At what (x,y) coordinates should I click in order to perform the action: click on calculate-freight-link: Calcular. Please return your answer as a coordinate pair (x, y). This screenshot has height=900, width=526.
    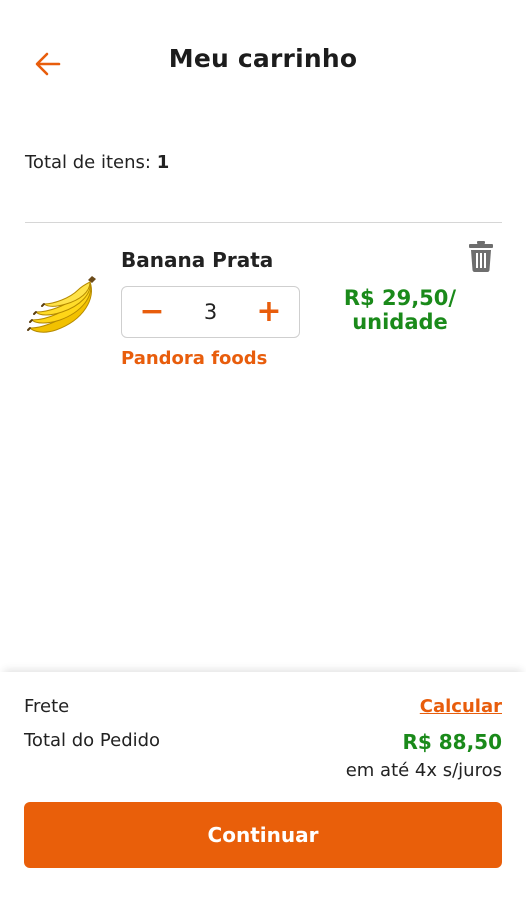
    Looking at the image, I should click on (461, 706).